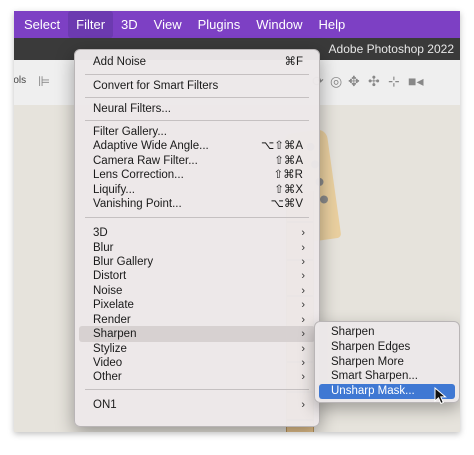 The image size is (474, 455). I want to click on menu-item-convert-smart-filters: Convert for Smart Filters, so click(197, 86).